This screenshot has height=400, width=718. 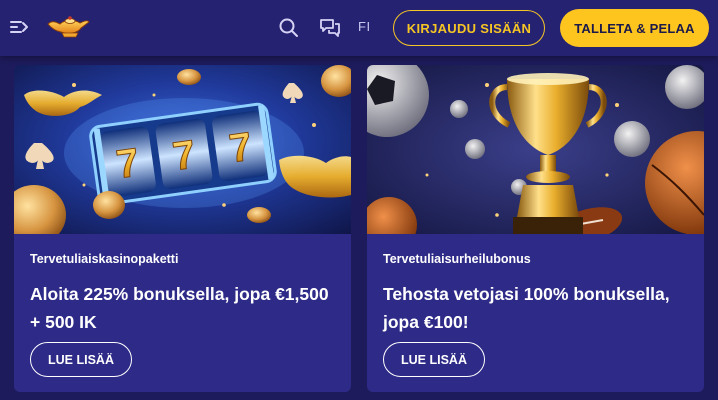 What do you see at coordinates (330, 28) in the screenshot?
I see `chat-icon` at bounding box center [330, 28].